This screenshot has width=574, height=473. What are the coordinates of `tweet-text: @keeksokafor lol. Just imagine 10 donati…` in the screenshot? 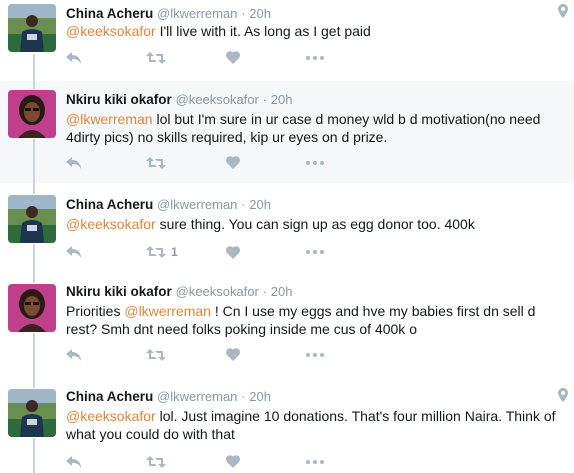 It's located at (316, 425).